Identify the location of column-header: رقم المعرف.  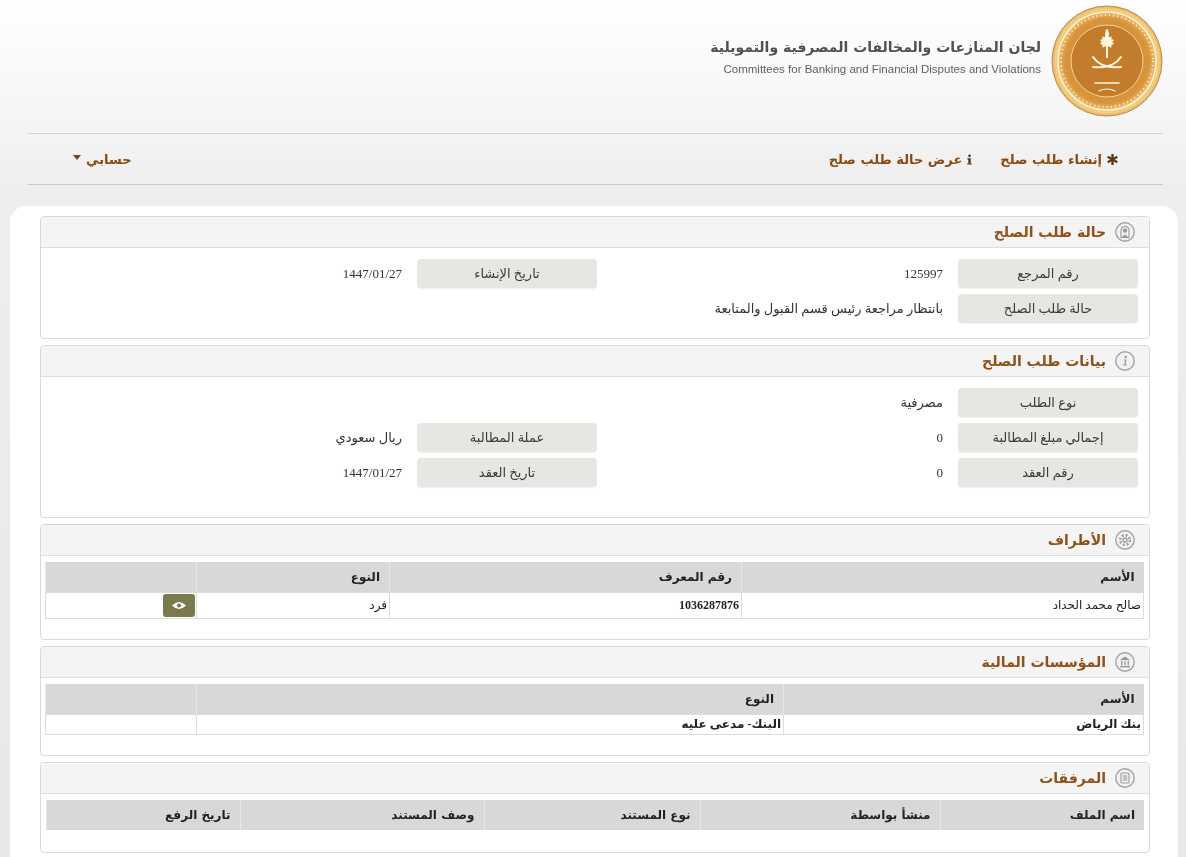
(695, 577).